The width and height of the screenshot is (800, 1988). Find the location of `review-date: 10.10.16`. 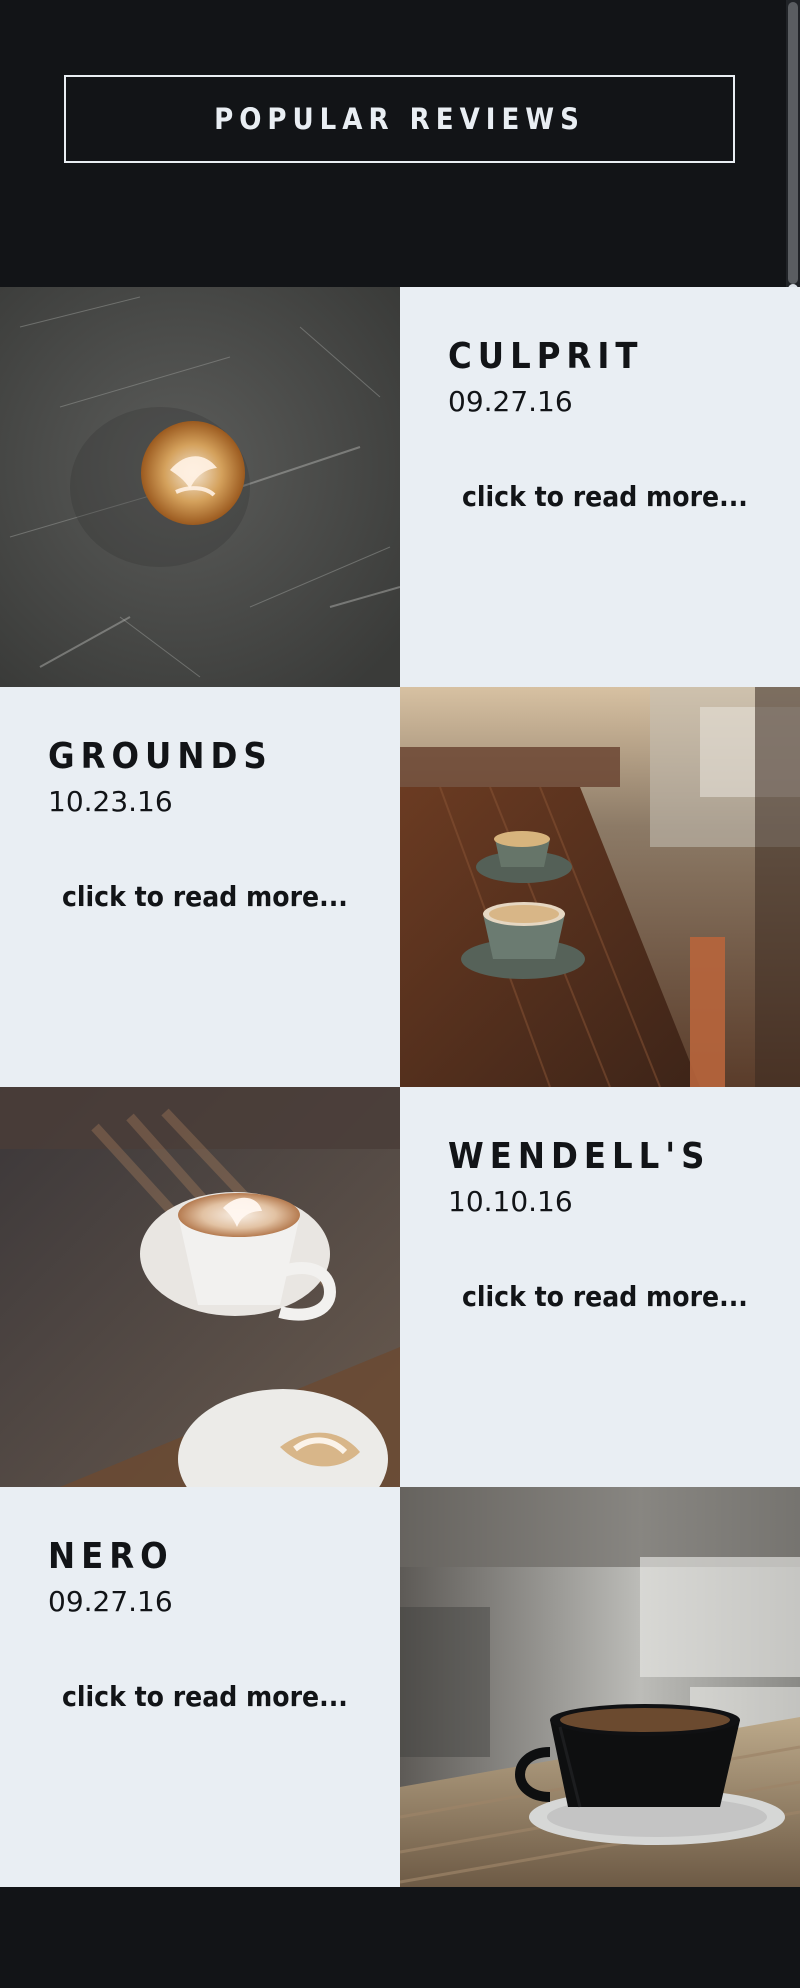

review-date: 10.10.16 is located at coordinates (510, 1201).